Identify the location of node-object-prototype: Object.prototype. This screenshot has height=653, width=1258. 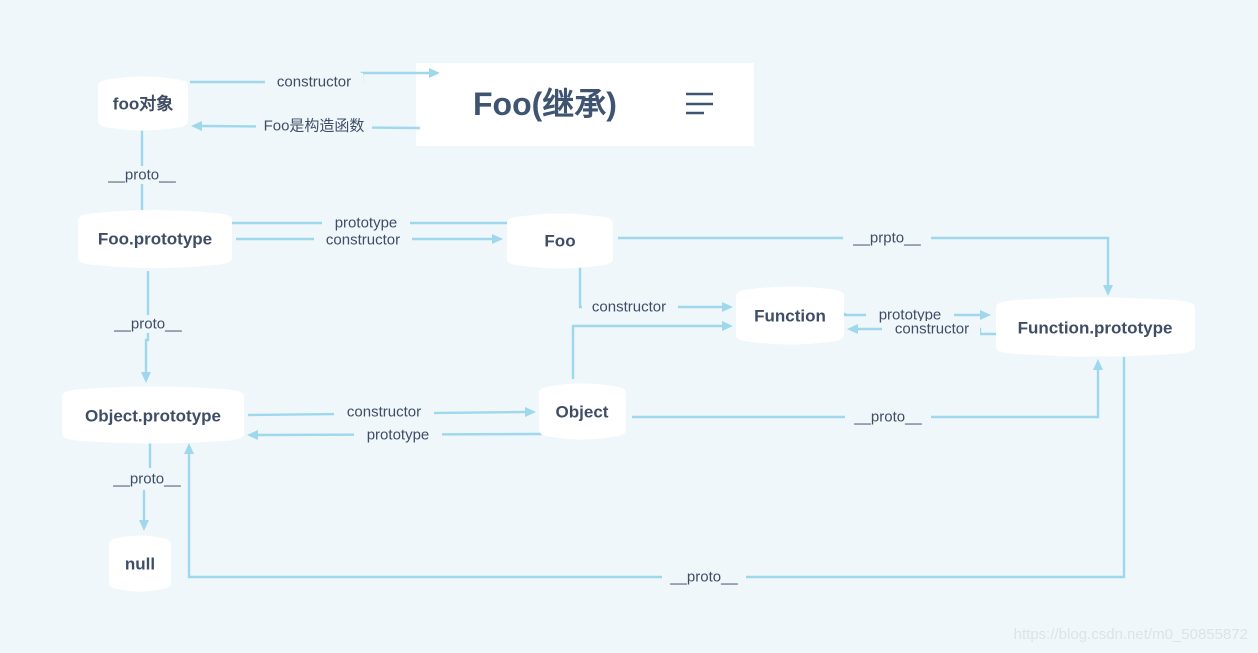
(153, 415).